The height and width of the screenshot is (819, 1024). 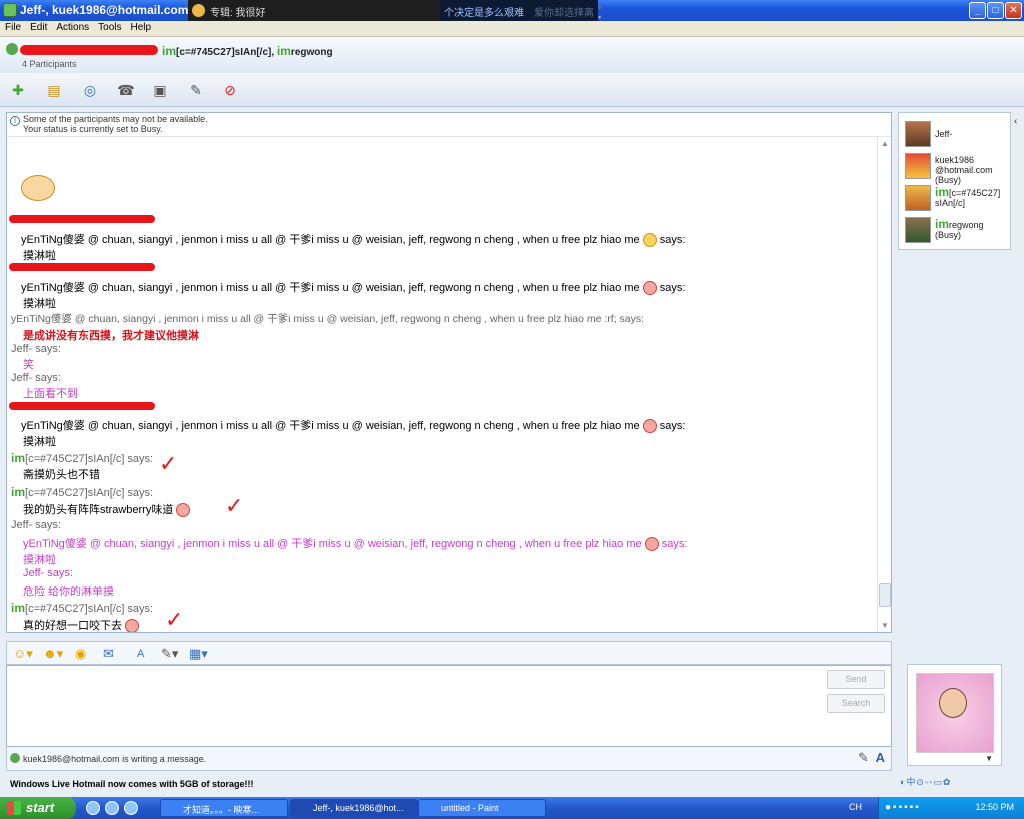 I want to click on participant-name: imregwong (Busy), so click(x=959, y=228).